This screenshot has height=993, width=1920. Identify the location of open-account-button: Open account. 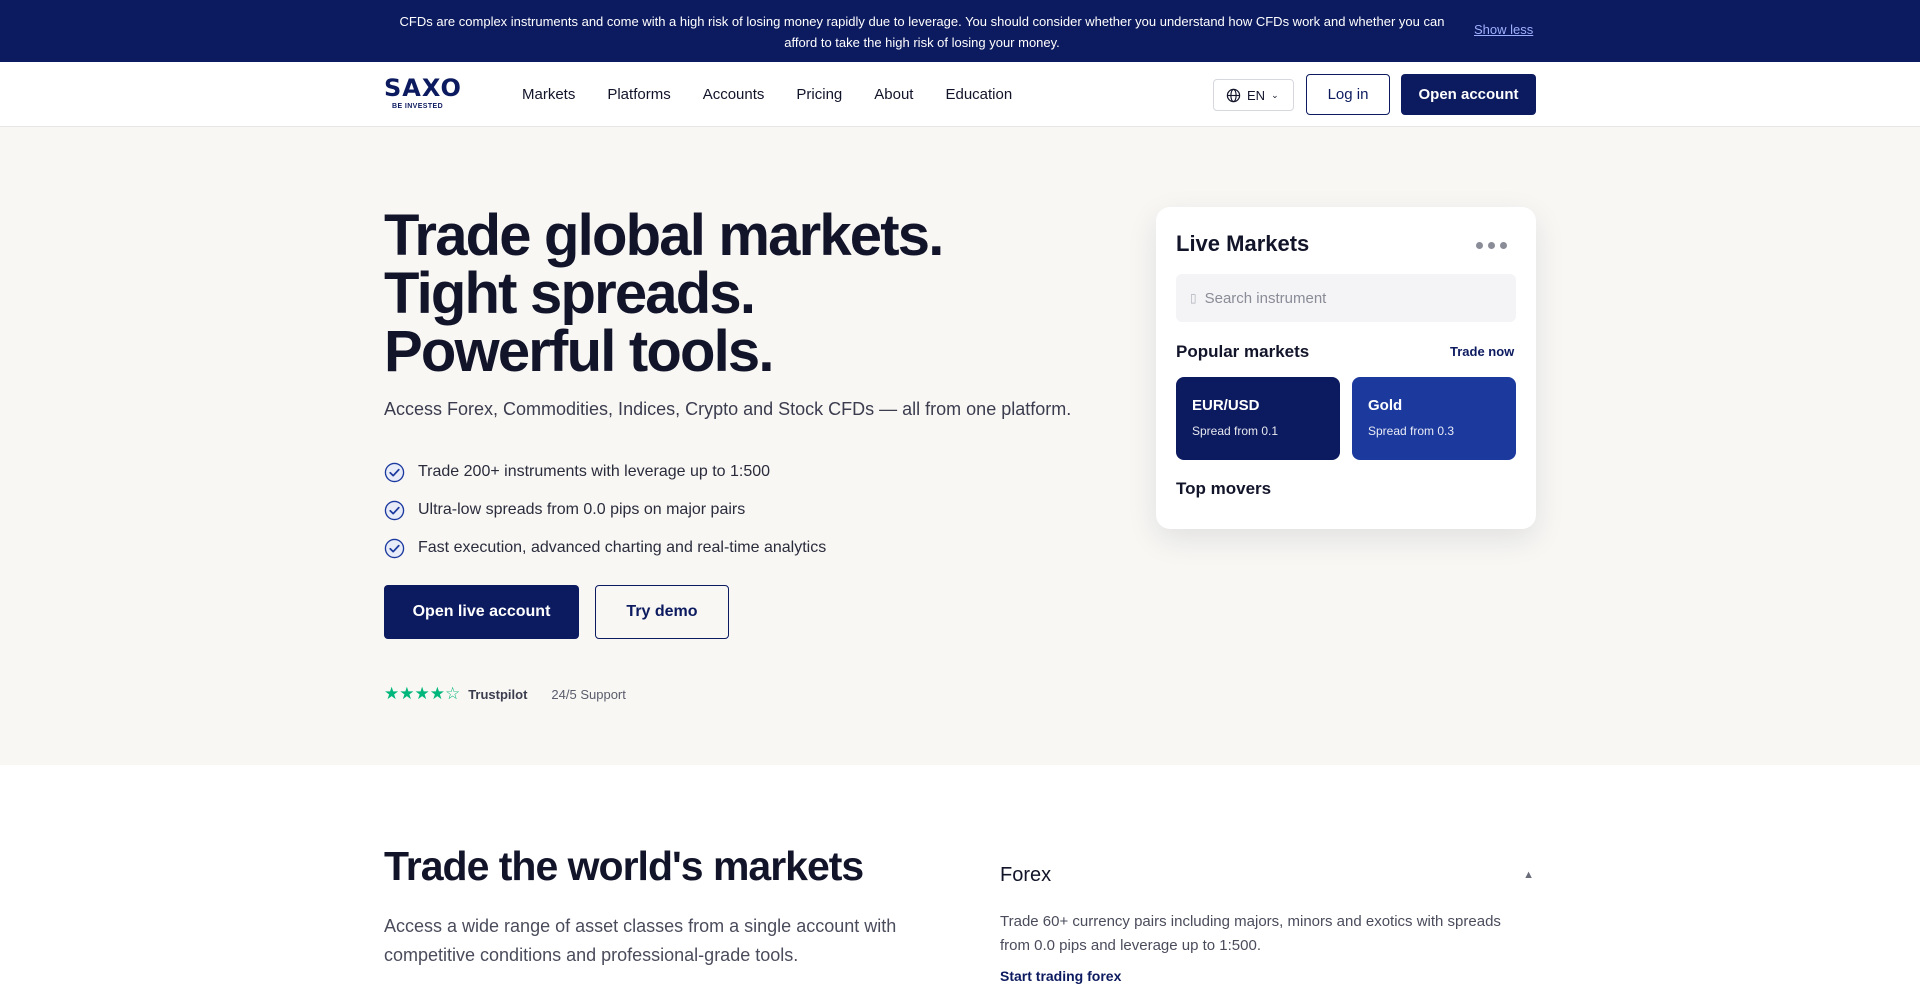
(1468, 94).